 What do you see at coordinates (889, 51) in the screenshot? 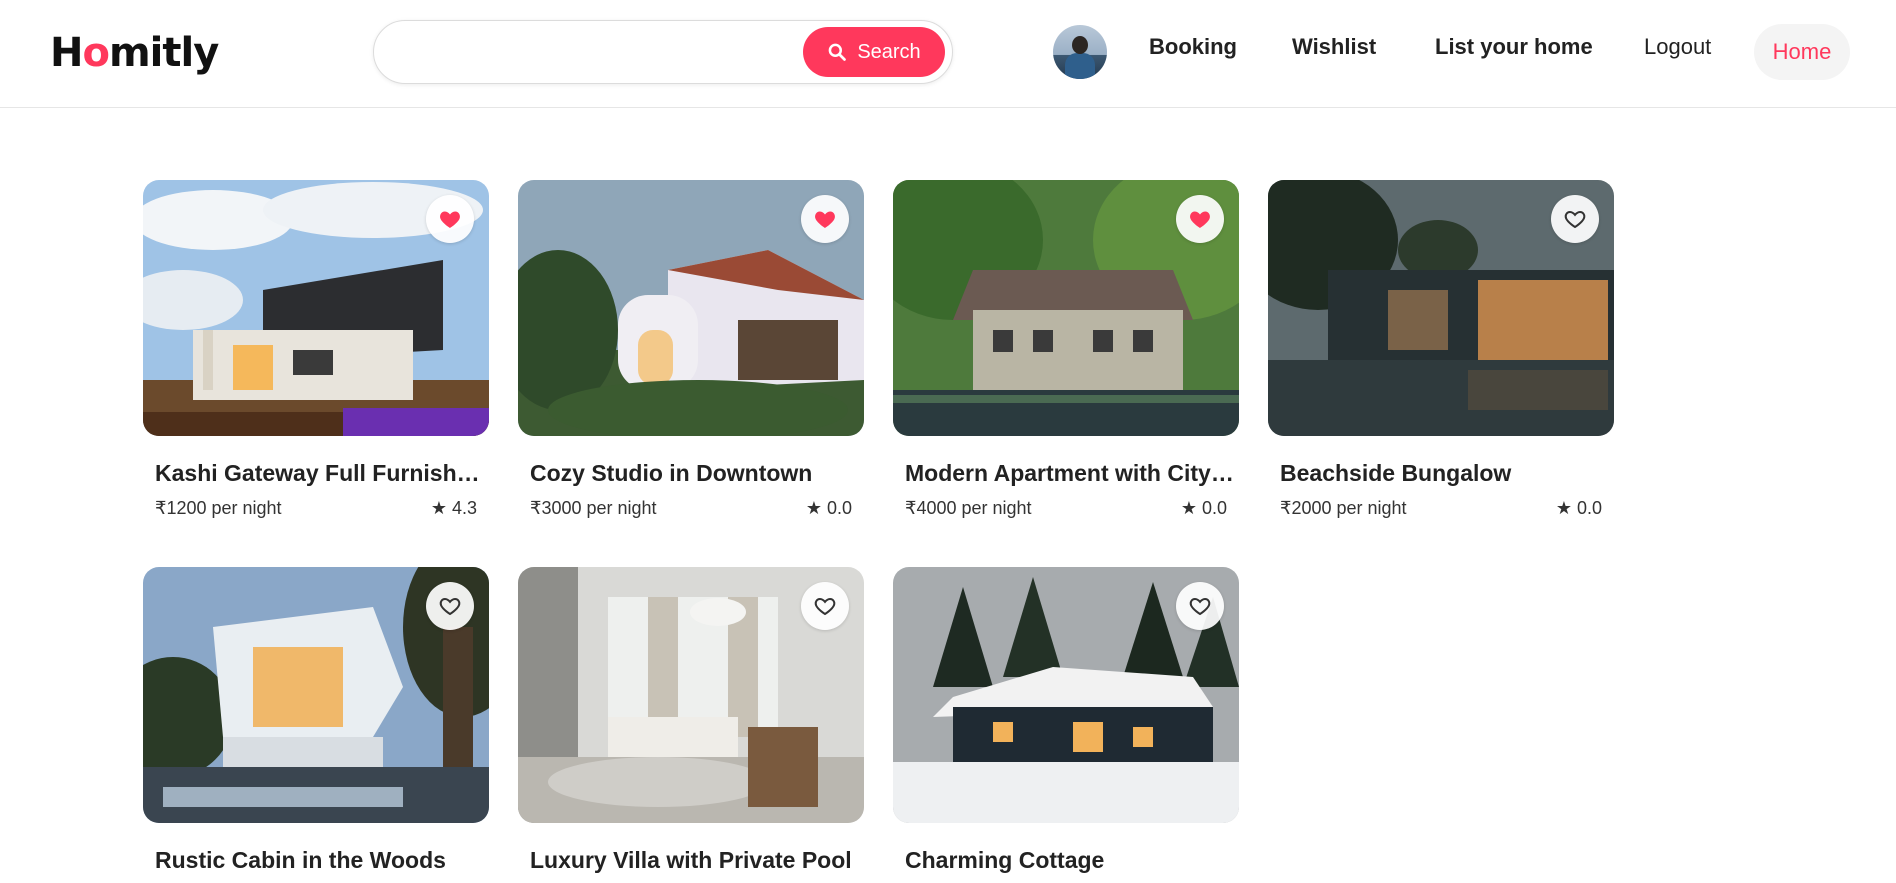
I see `search-button-label: Search` at bounding box center [889, 51].